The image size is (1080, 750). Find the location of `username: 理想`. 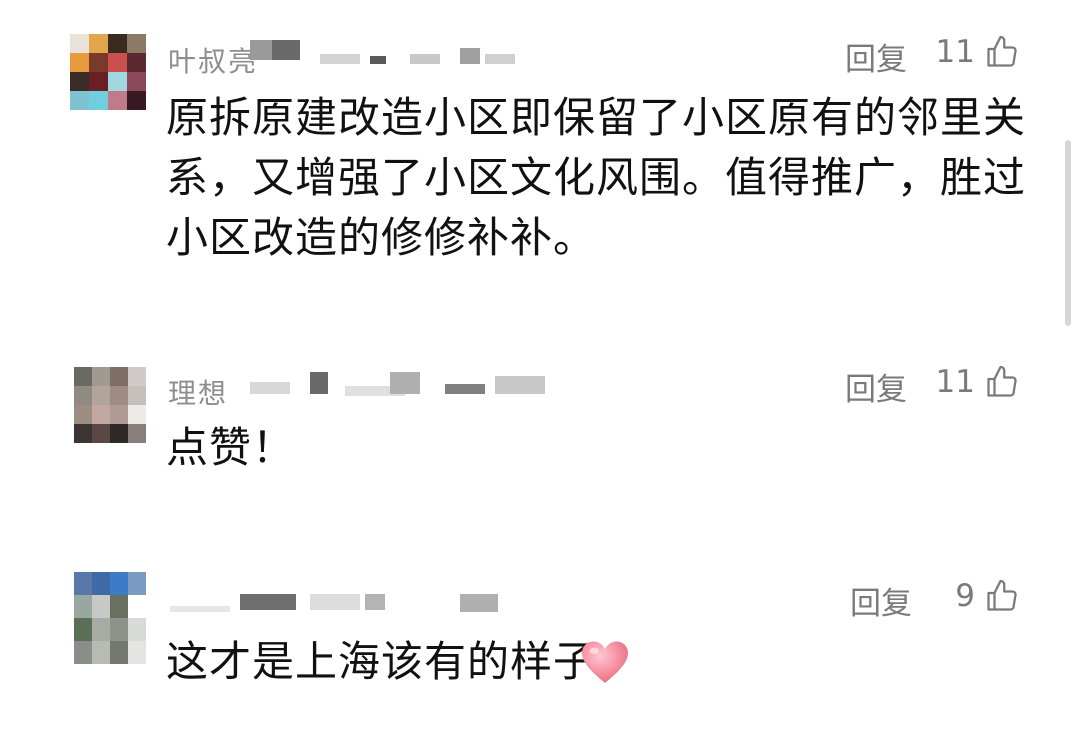

username: 理想 is located at coordinates (198, 392).